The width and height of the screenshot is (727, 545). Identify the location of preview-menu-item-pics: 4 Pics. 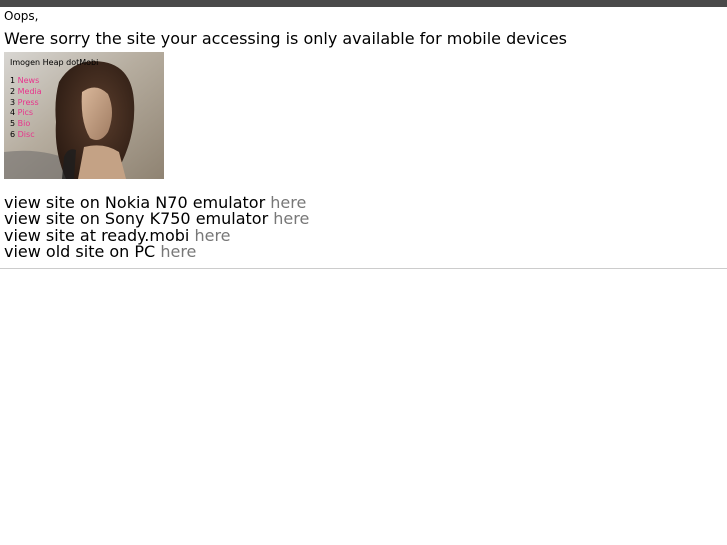
(22, 113).